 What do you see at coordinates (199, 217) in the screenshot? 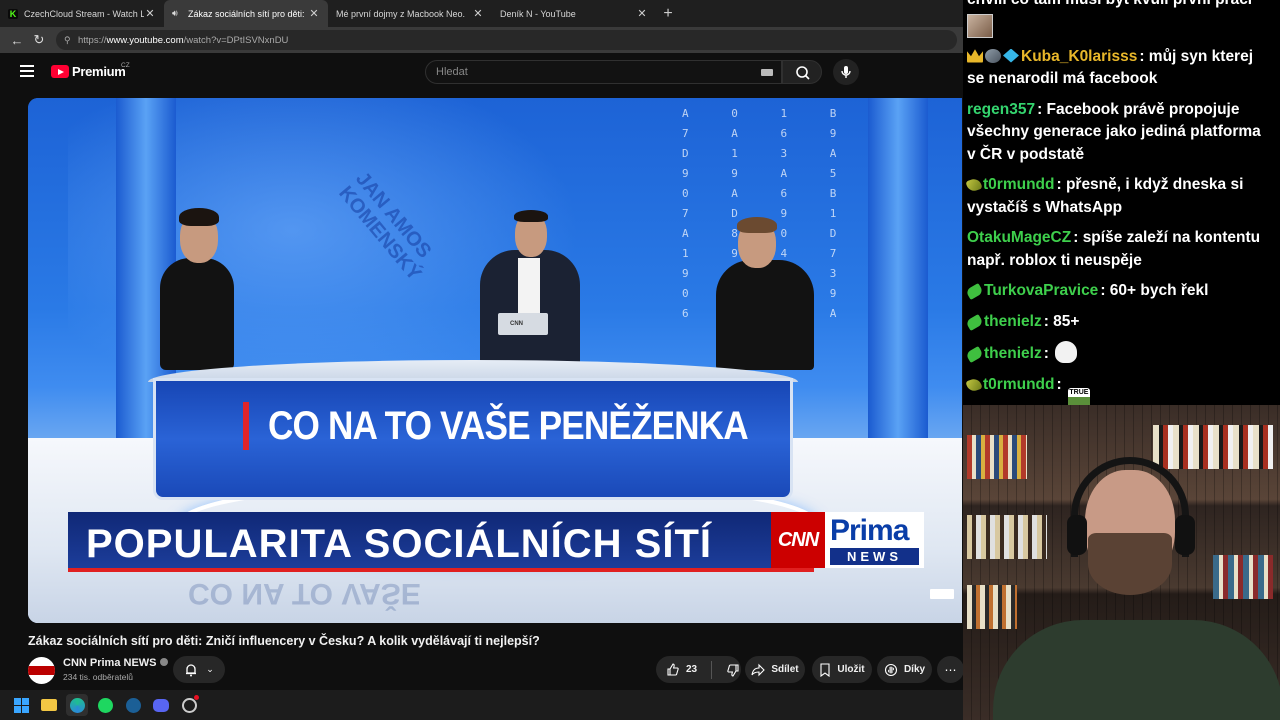
I see `guest-left-hair` at bounding box center [199, 217].